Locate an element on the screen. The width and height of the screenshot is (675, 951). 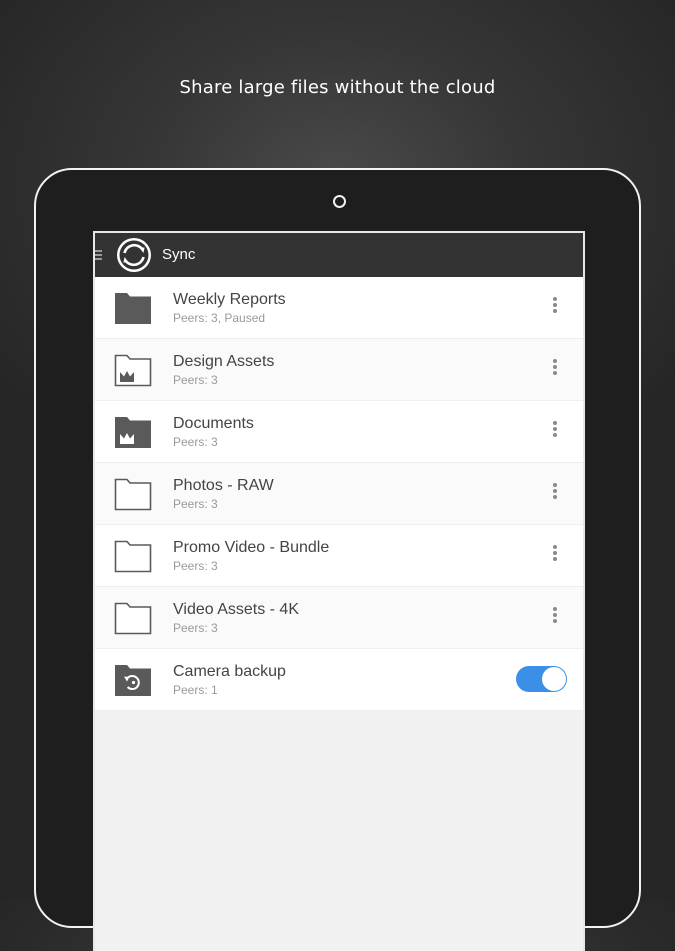
folder-row-video-assets: Video Assets - 4K Peers: 3 is located at coordinates (339, 618).